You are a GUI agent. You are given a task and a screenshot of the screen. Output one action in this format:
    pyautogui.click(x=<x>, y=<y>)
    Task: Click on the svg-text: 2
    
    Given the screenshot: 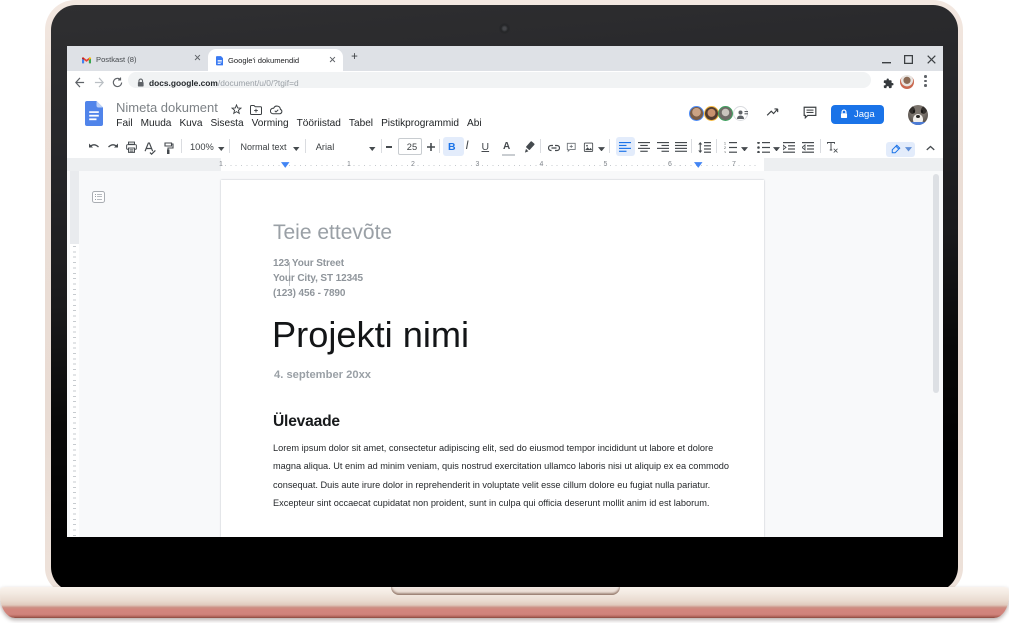 What is the action you would take?
    pyautogui.click(x=725, y=148)
    